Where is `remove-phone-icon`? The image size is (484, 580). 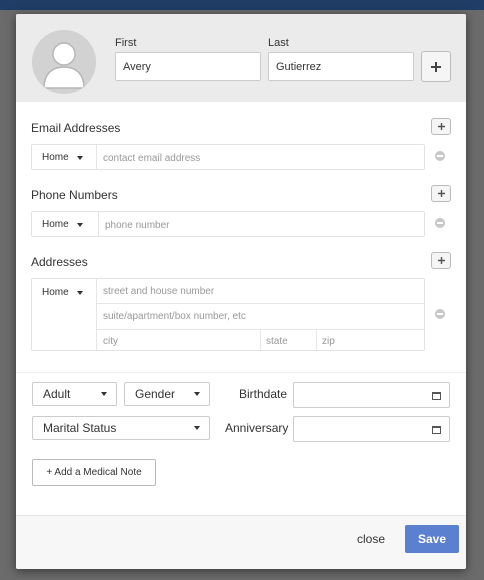
remove-phone-icon is located at coordinates (440, 223).